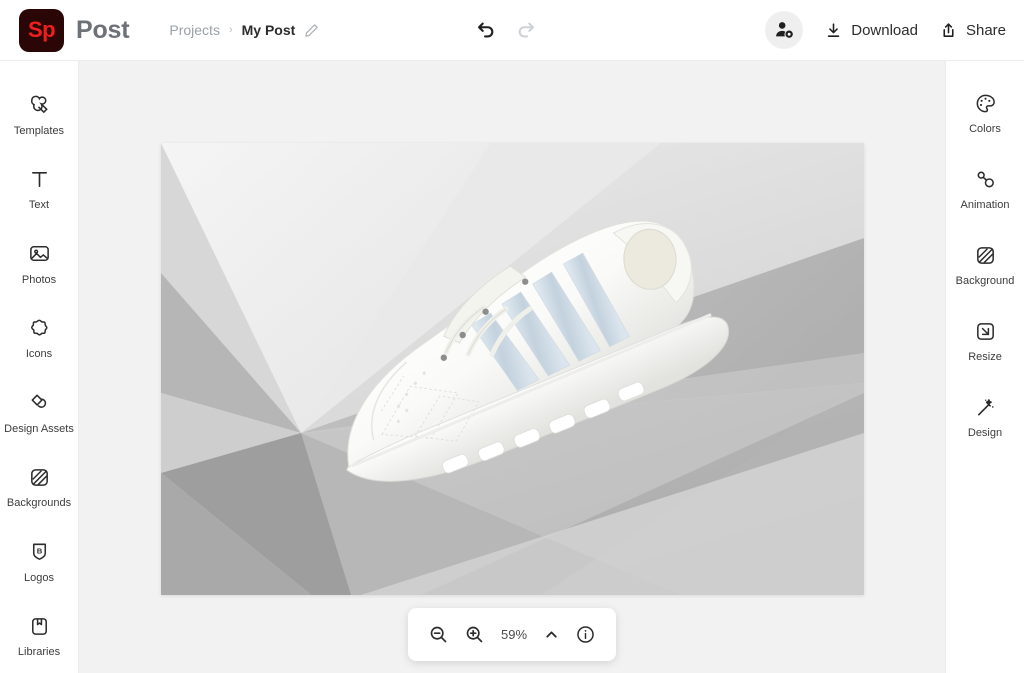 This screenshot has width=1024, height=673. Describe the element at coordinates (551, 634) in the screenshot. I see `chevron-up-icon` at that location.